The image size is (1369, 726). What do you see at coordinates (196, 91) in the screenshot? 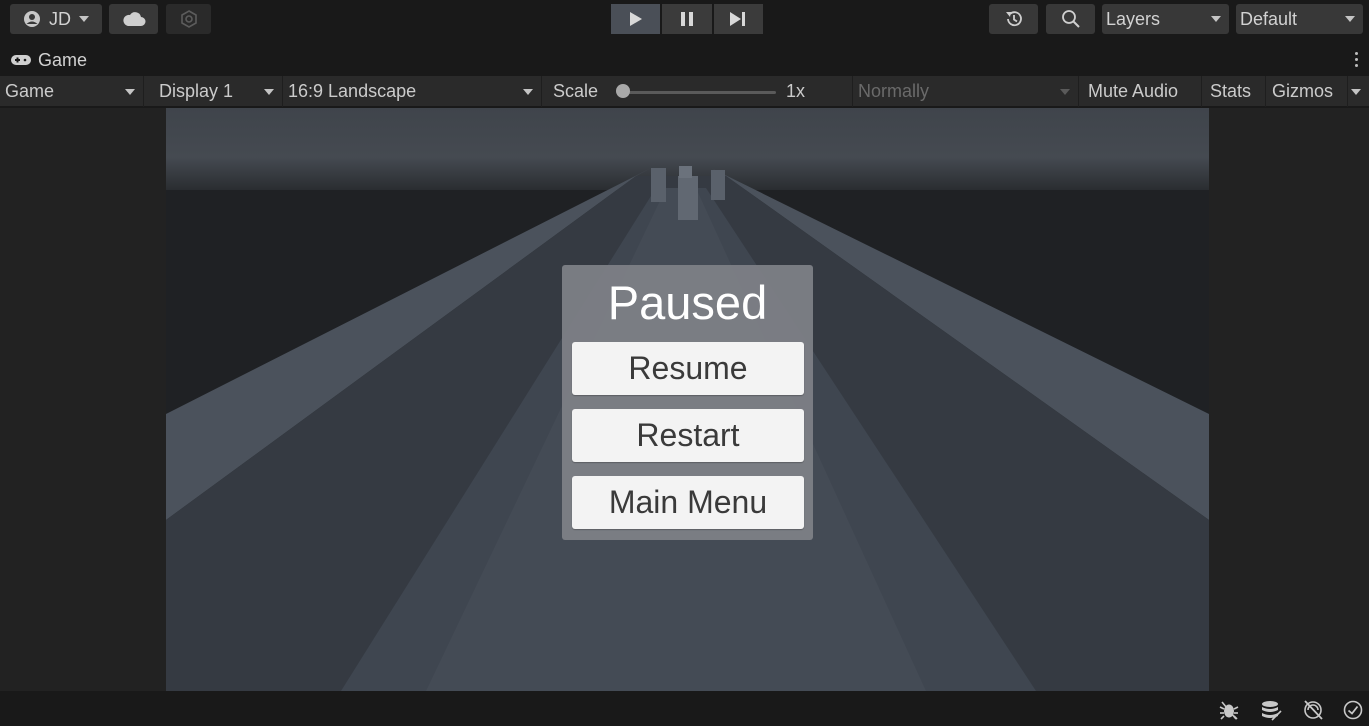
I see `display-label: Display 1` at bounding box center [196, 91].